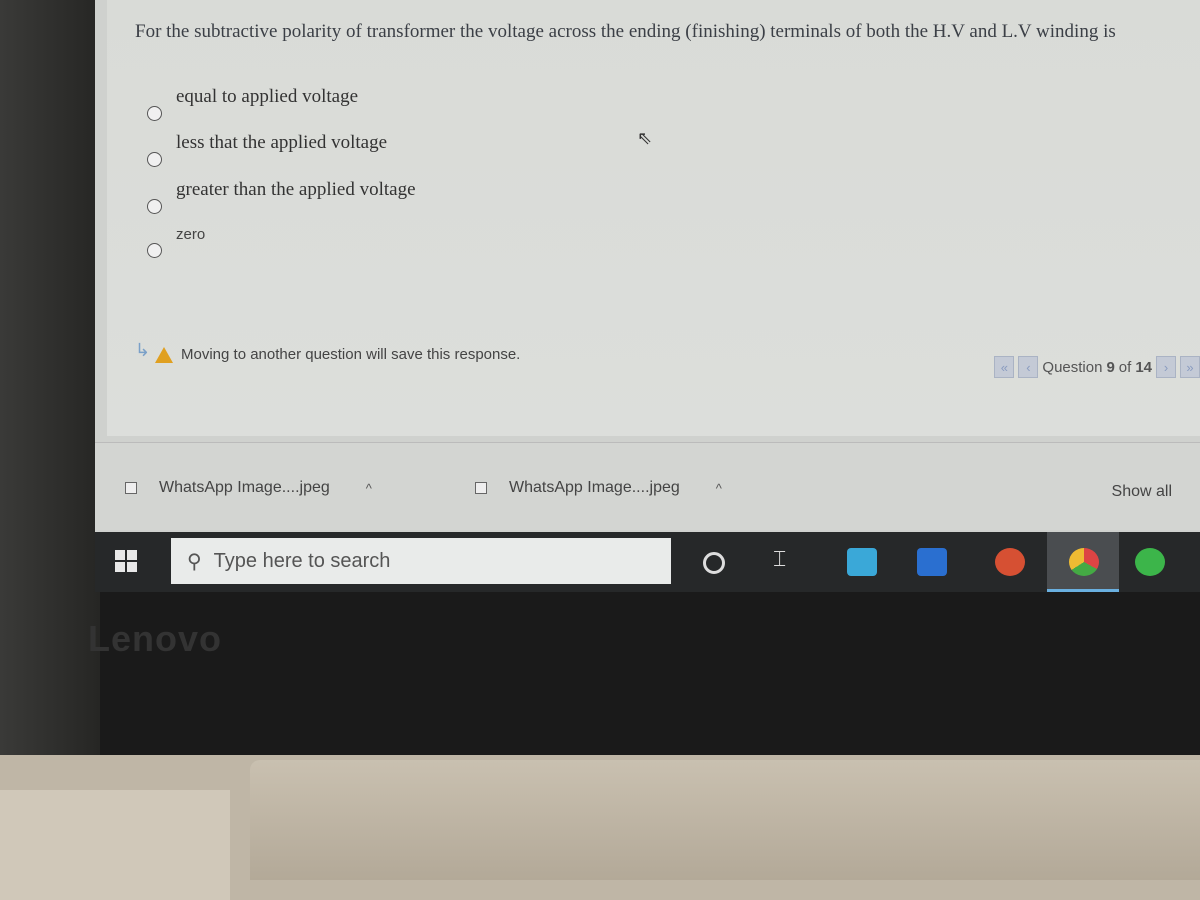 Image resolution: width=1200 pixels, height=900 pixels. What do you see at coordinates (1143, 367) in the screenshot?
I see `total-questions: 14` at bounding box center [1143, 367].